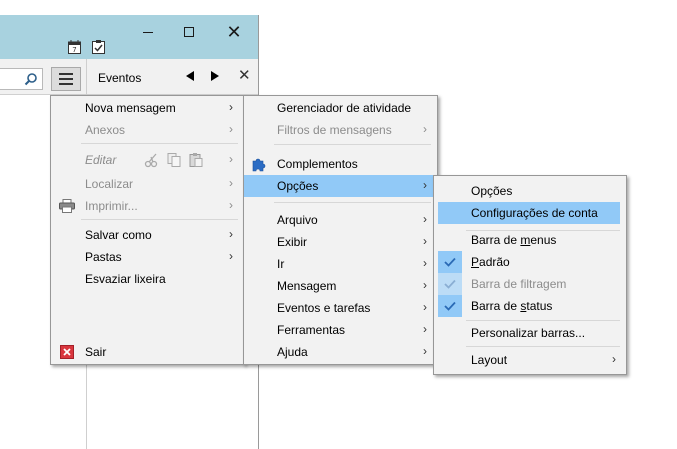 Image resolution: width=677 pixels, height=449 pixels. What do you see at coordinates (190, 76) in the screenshot?
I see `previous-icon` at bounding box center [190, 76].